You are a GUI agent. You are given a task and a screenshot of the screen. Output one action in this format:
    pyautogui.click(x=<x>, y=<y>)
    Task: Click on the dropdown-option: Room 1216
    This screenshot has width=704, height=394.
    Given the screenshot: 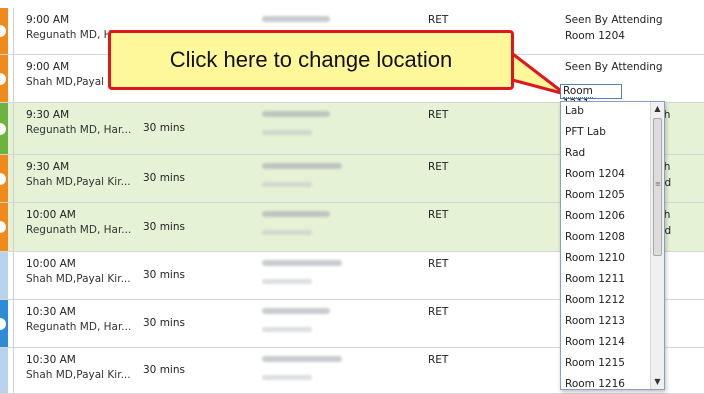 What is the action you would take?
    pyautogui.click(x=595, y=383)
    